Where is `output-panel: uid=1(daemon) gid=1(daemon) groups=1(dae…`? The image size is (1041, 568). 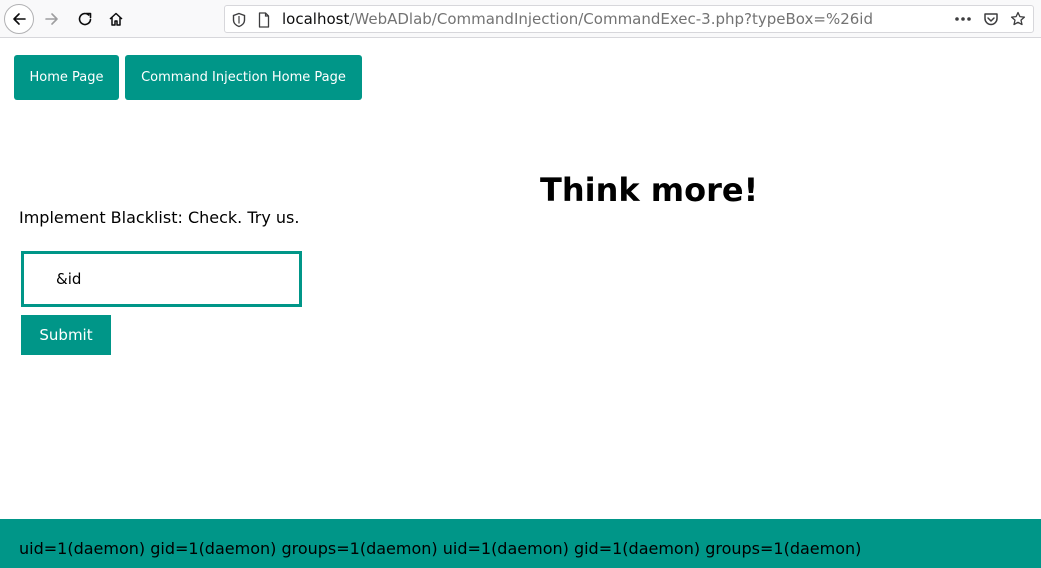 output-panel: uid=1(daemon) gid=1(daemon) groups=1(dae… is located at coordinates (520, 543).